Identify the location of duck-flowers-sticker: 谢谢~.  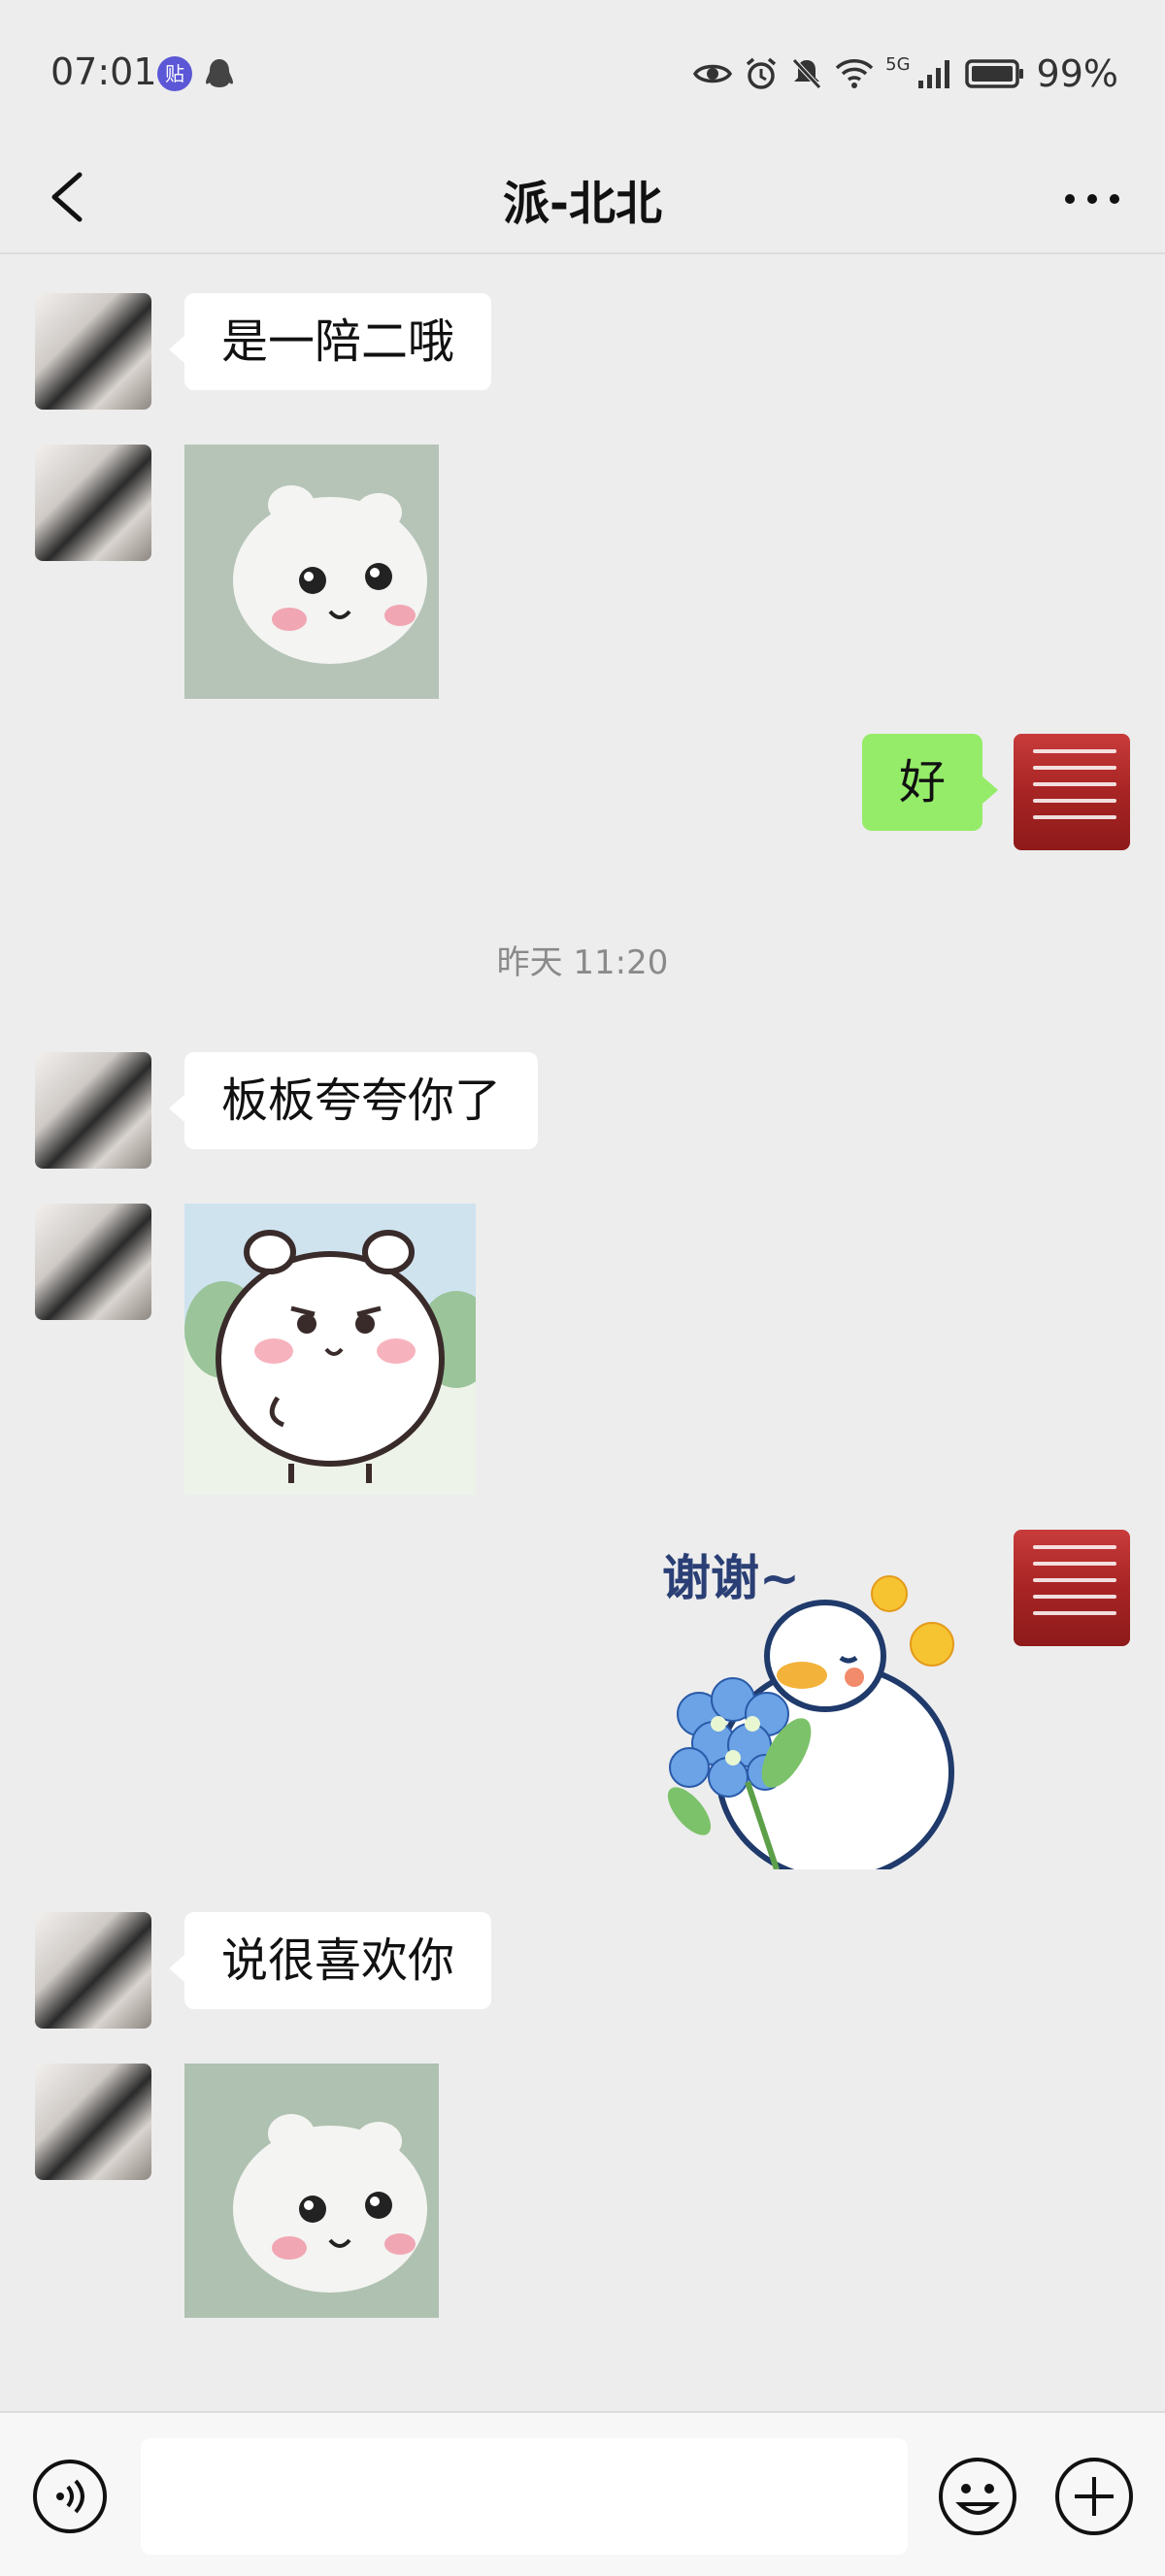
(811, 1699).